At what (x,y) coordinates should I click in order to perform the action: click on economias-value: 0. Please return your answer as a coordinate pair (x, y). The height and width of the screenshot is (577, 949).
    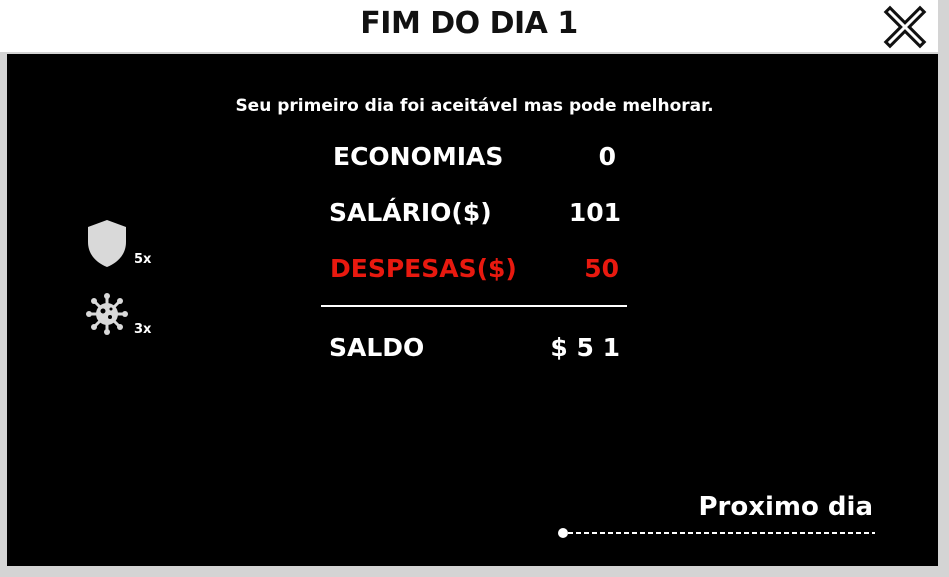
    Looking at the image, I should click on (607, 156).